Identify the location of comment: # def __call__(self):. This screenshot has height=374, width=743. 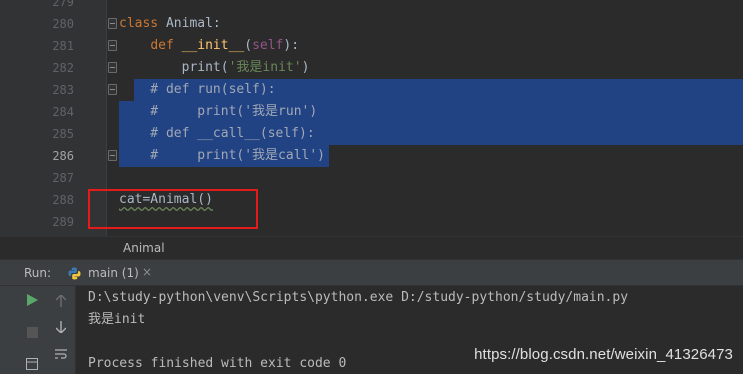
(217, 133).